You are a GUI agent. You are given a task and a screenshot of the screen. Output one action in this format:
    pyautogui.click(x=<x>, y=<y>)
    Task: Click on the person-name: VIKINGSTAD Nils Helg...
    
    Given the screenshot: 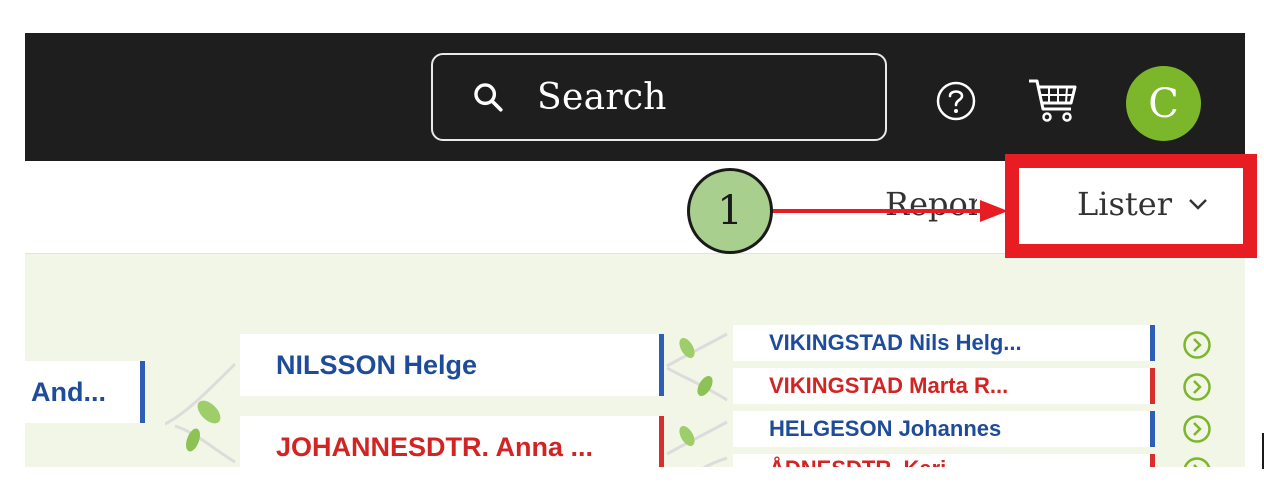 What is the action you would take?
    pyautogui.click(x=895, y=342)
    